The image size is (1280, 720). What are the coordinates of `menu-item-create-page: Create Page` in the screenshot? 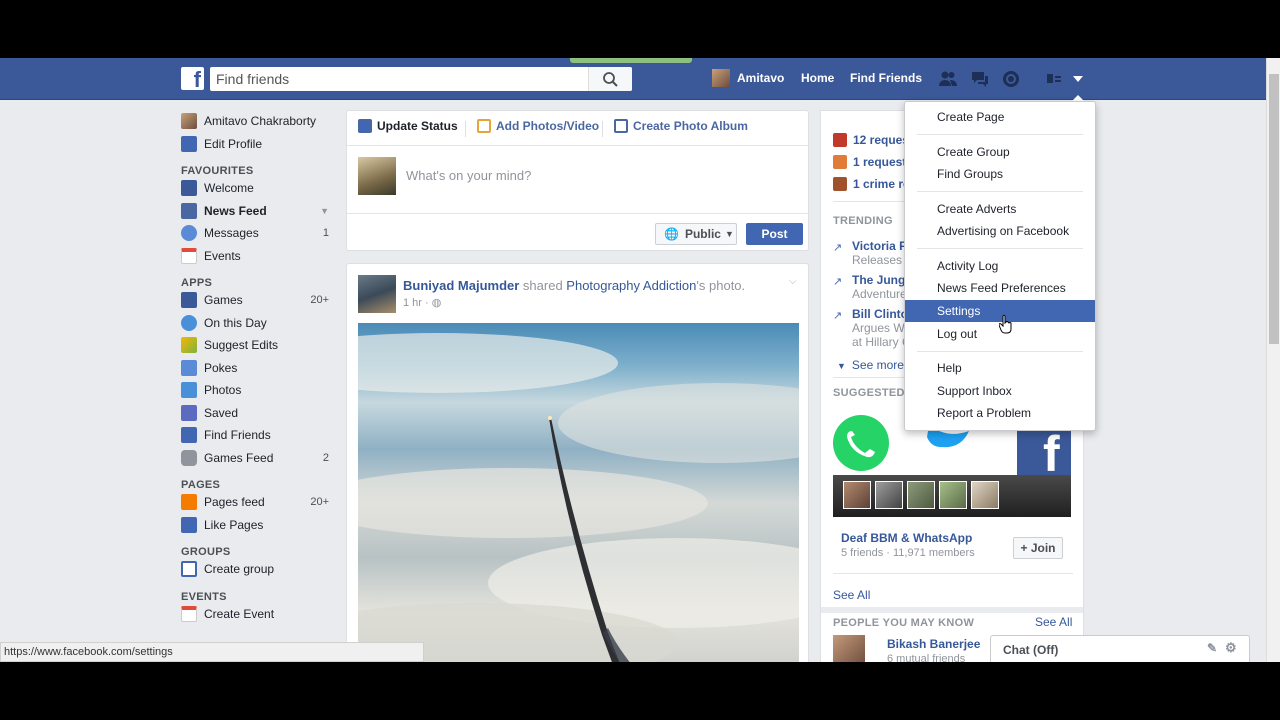 It's located at (1000, 117).